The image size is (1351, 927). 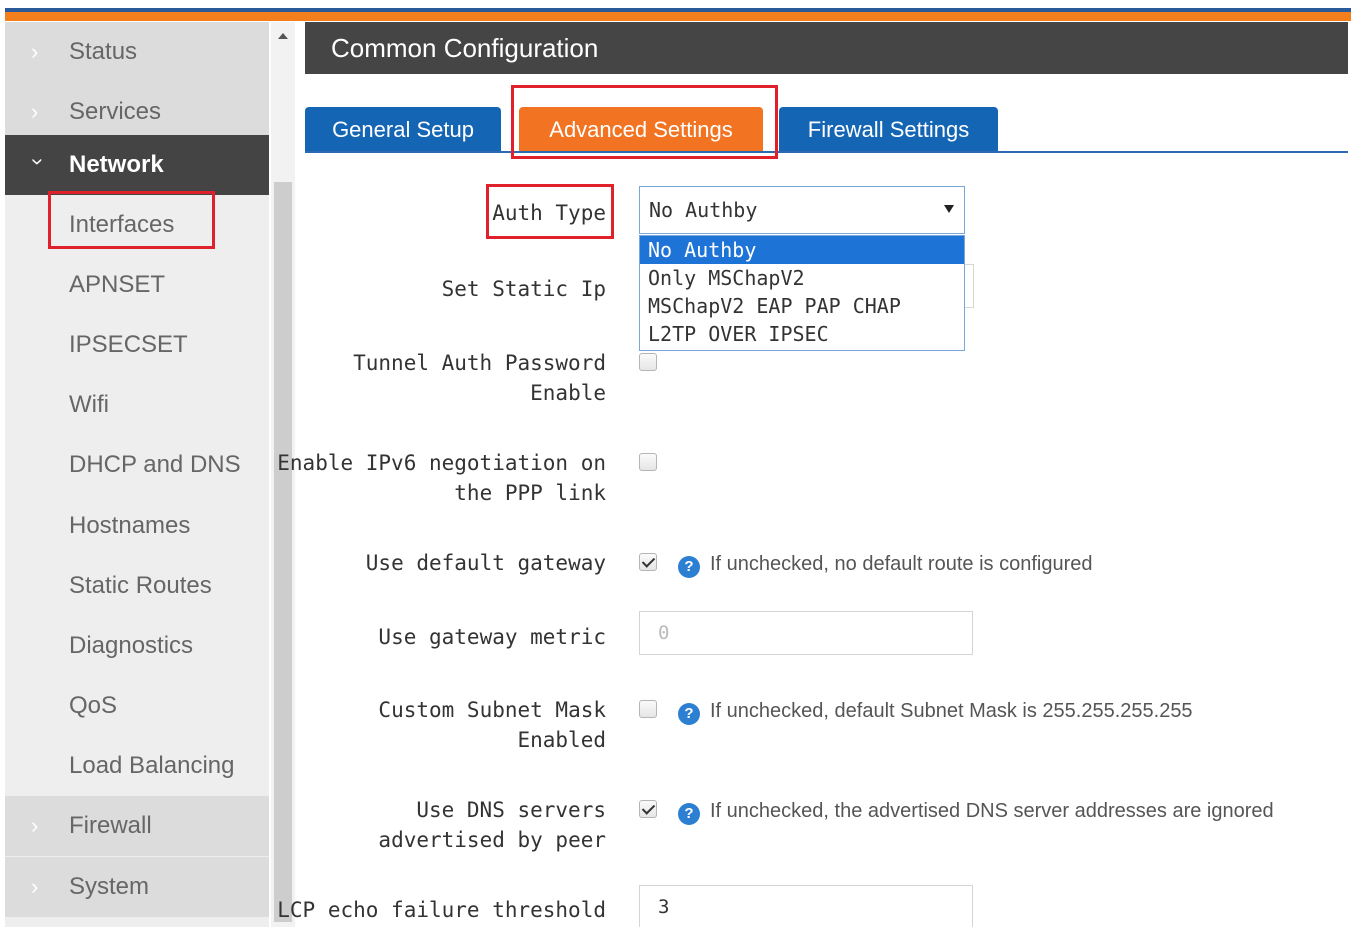 I want to click on sidebar-item-system: › System, so click(x=137, y=887).